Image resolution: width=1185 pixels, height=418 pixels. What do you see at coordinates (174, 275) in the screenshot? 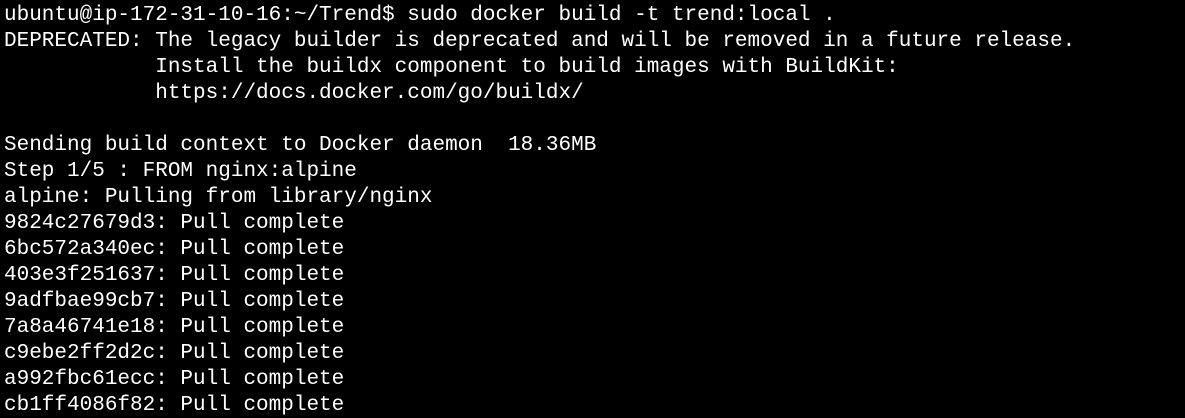
I see `layer-pull-line: 403e3f251637: Pull complete` at bounding box center [174, 275].